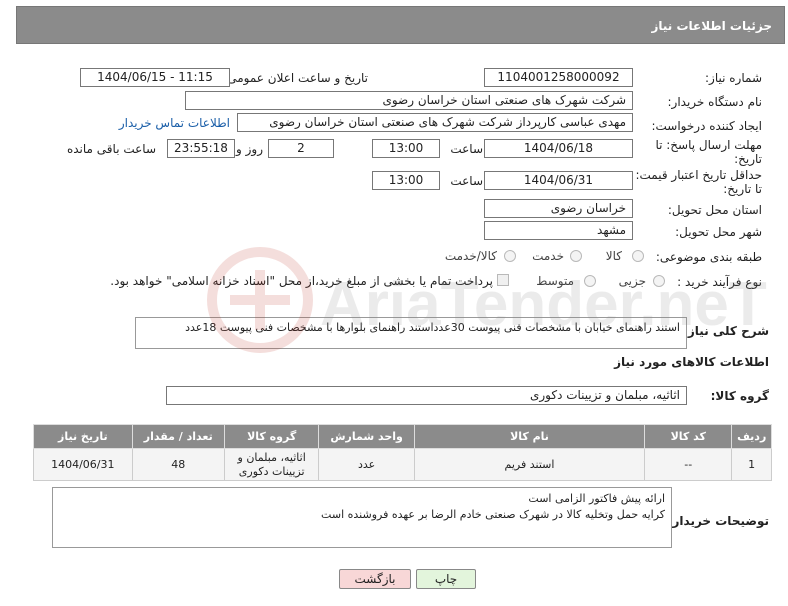 The height and width of the screenshot is (606, 788). Describe the element at coordinates (576, 256) in the screenshot. I see `category-radio-service` at that location.